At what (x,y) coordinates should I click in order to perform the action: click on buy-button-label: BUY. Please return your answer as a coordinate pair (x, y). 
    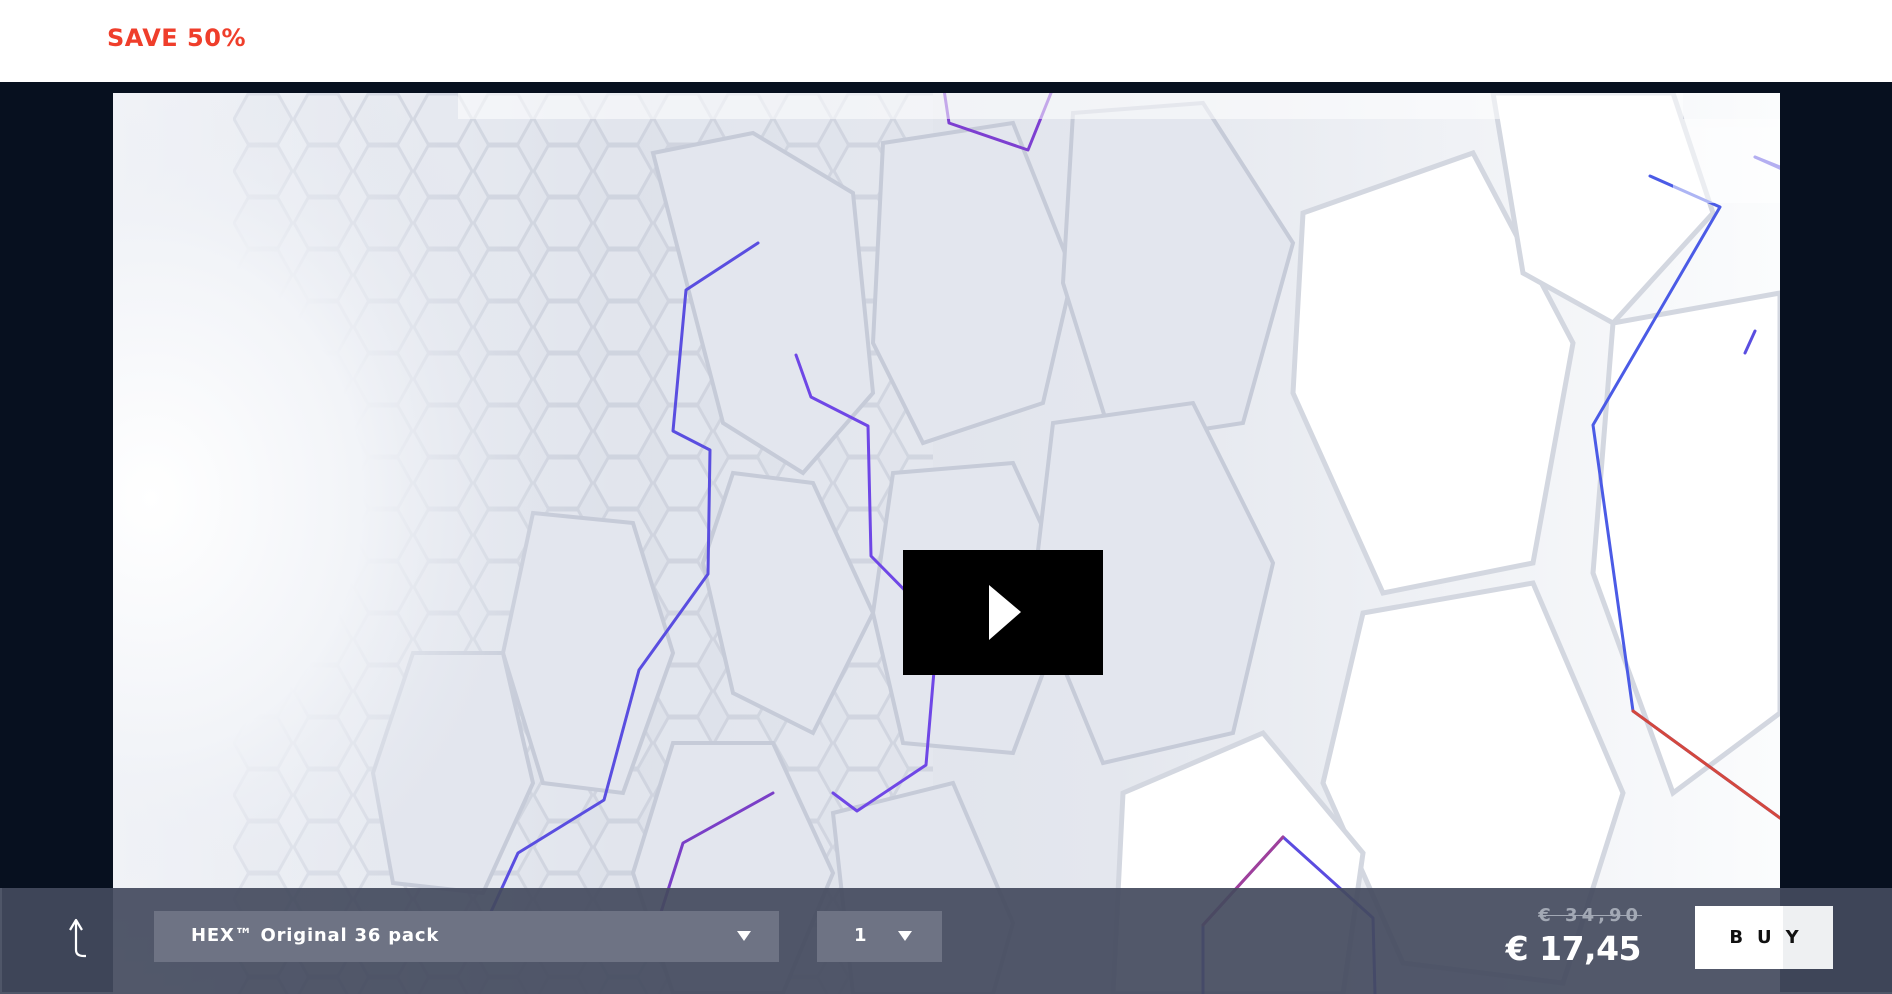
    Looking at the image, I should click on (1771, 937).